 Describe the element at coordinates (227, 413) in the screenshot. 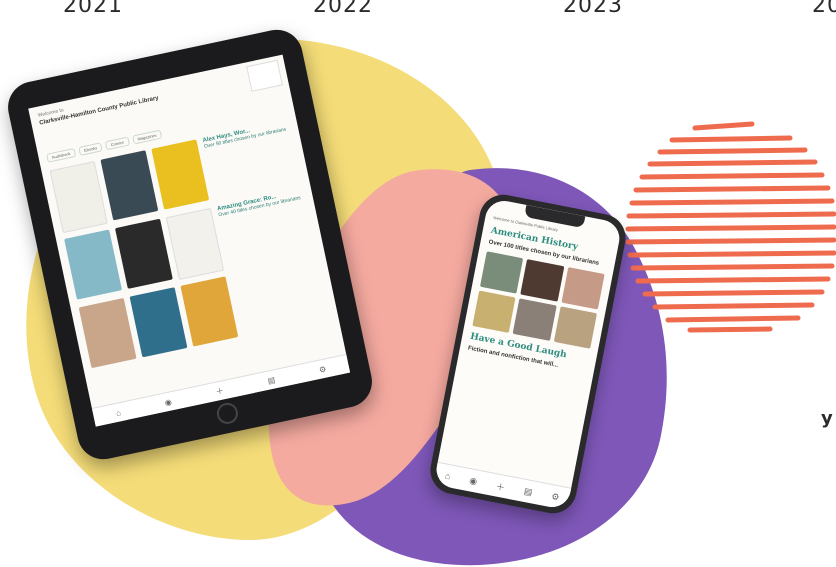

I see `home-button` at that location.